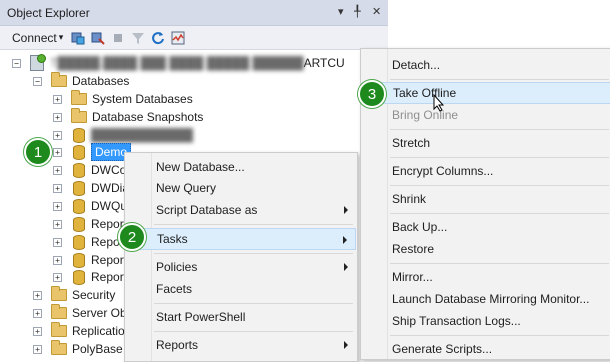 The image size is (610, 362). I want to click on menu-item-new-query: New Query, so click(241, 188).